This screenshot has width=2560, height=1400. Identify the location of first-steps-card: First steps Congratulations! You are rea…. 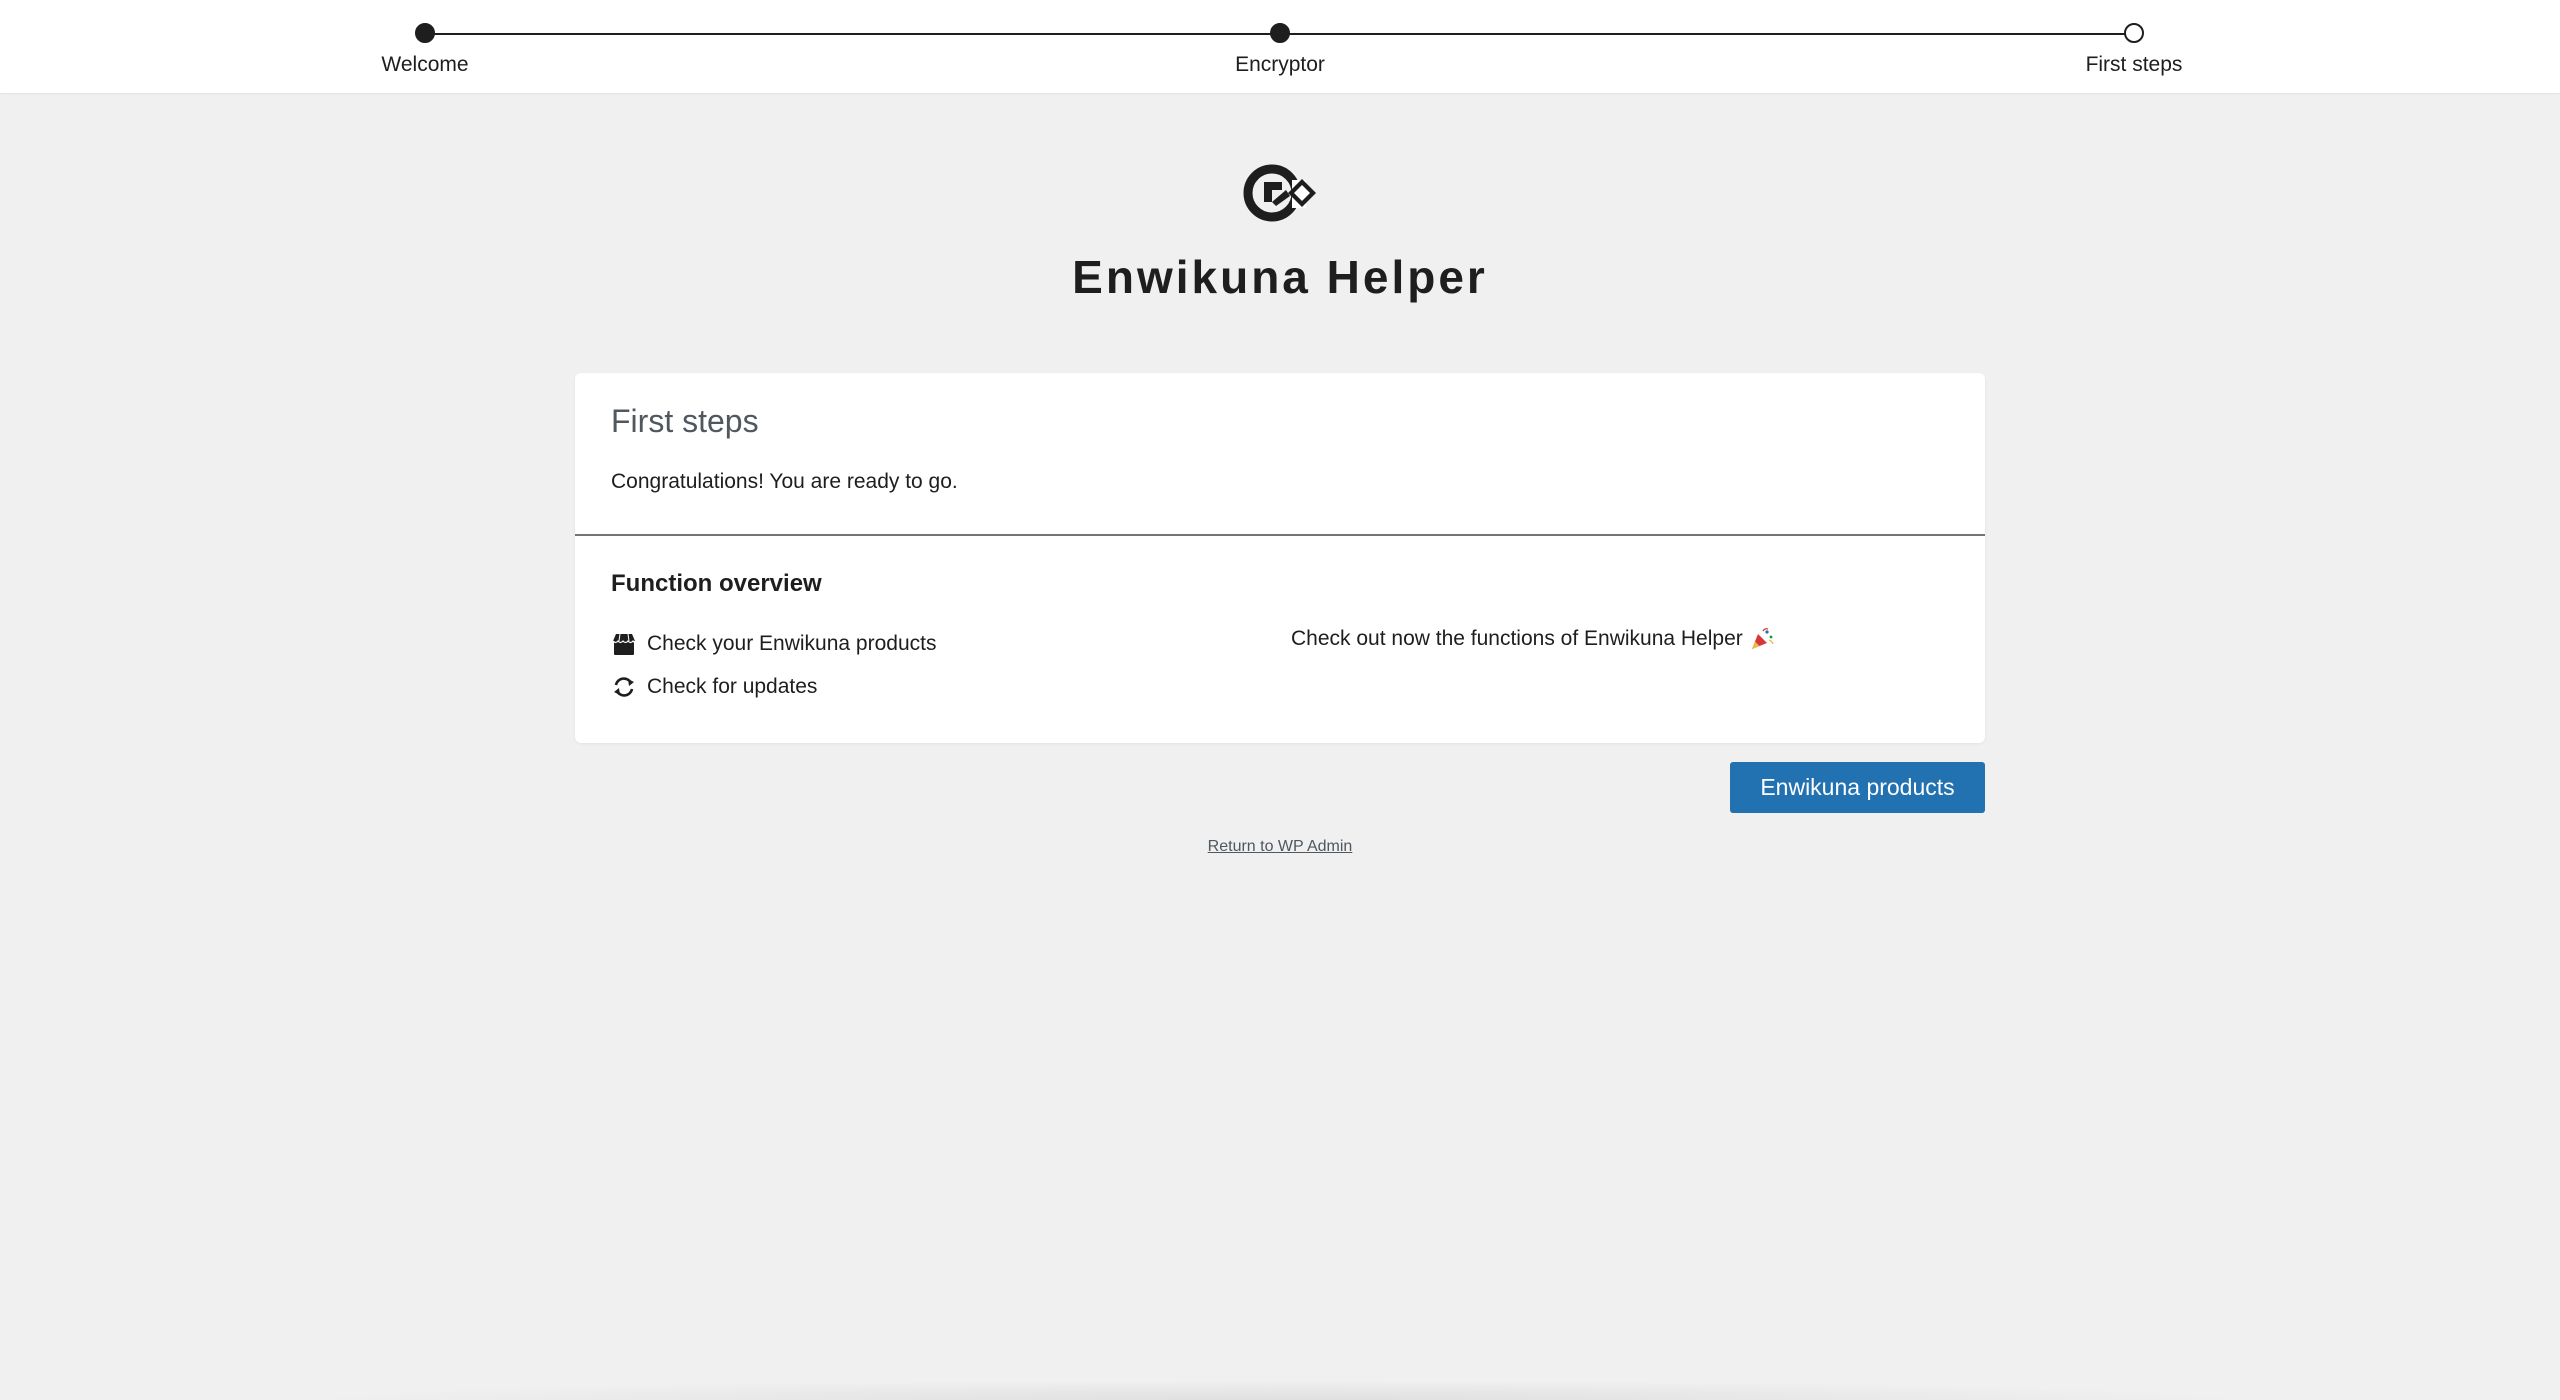
(1280, 558).